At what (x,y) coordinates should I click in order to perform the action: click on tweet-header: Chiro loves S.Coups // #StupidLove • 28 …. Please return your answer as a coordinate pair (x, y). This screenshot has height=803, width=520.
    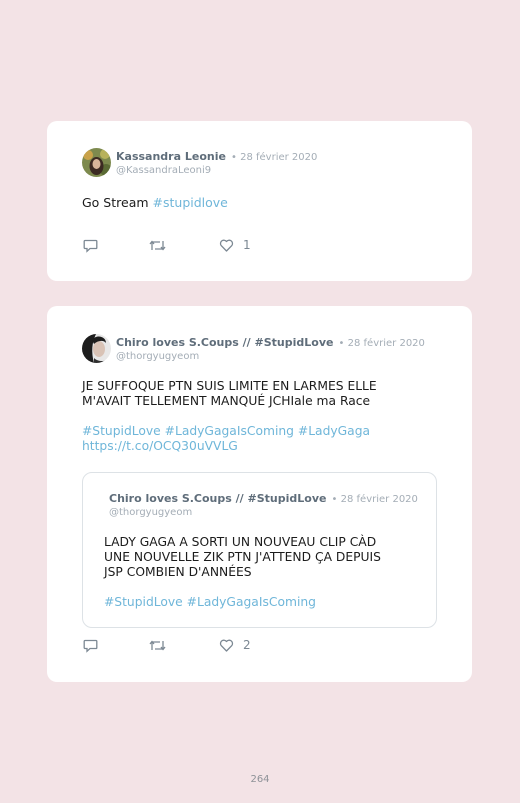
    Looking at the image, I should click on (253, 348).